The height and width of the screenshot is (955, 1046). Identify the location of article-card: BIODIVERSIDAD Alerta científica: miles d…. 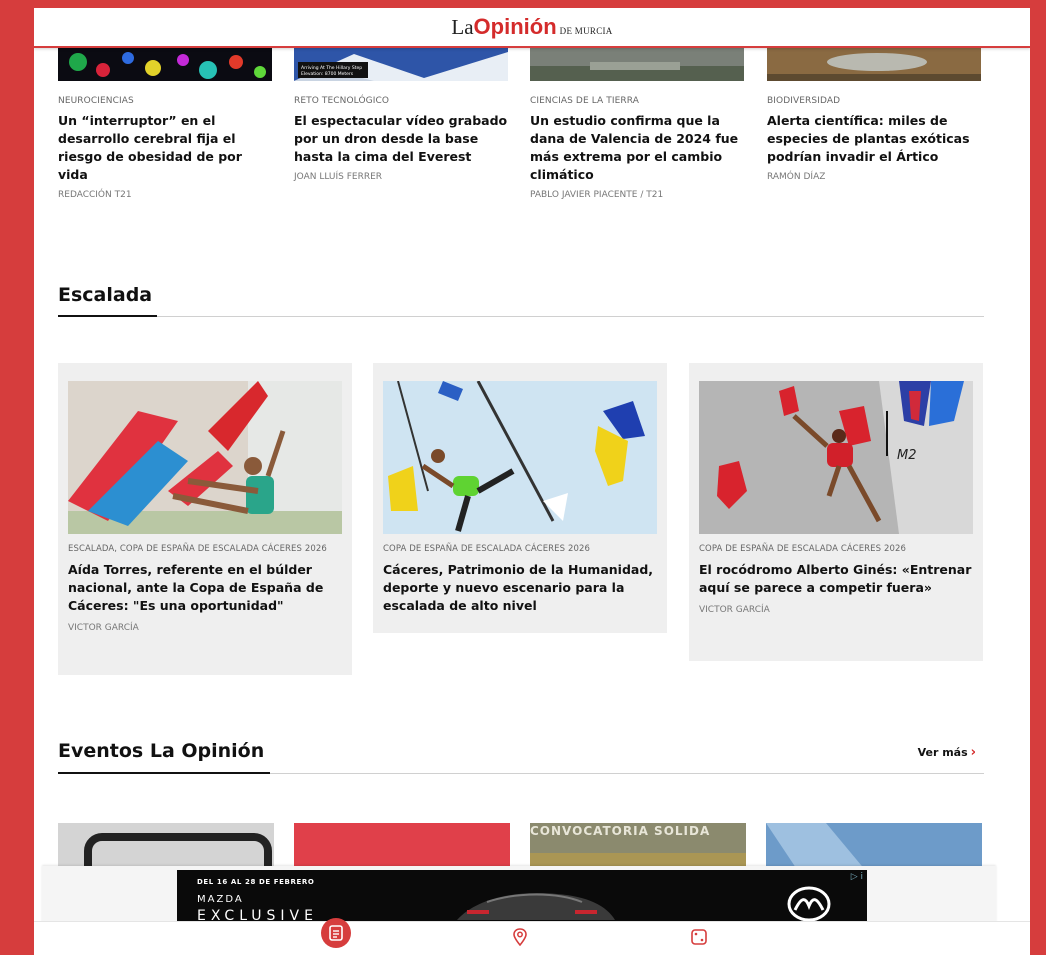
(874, 115).